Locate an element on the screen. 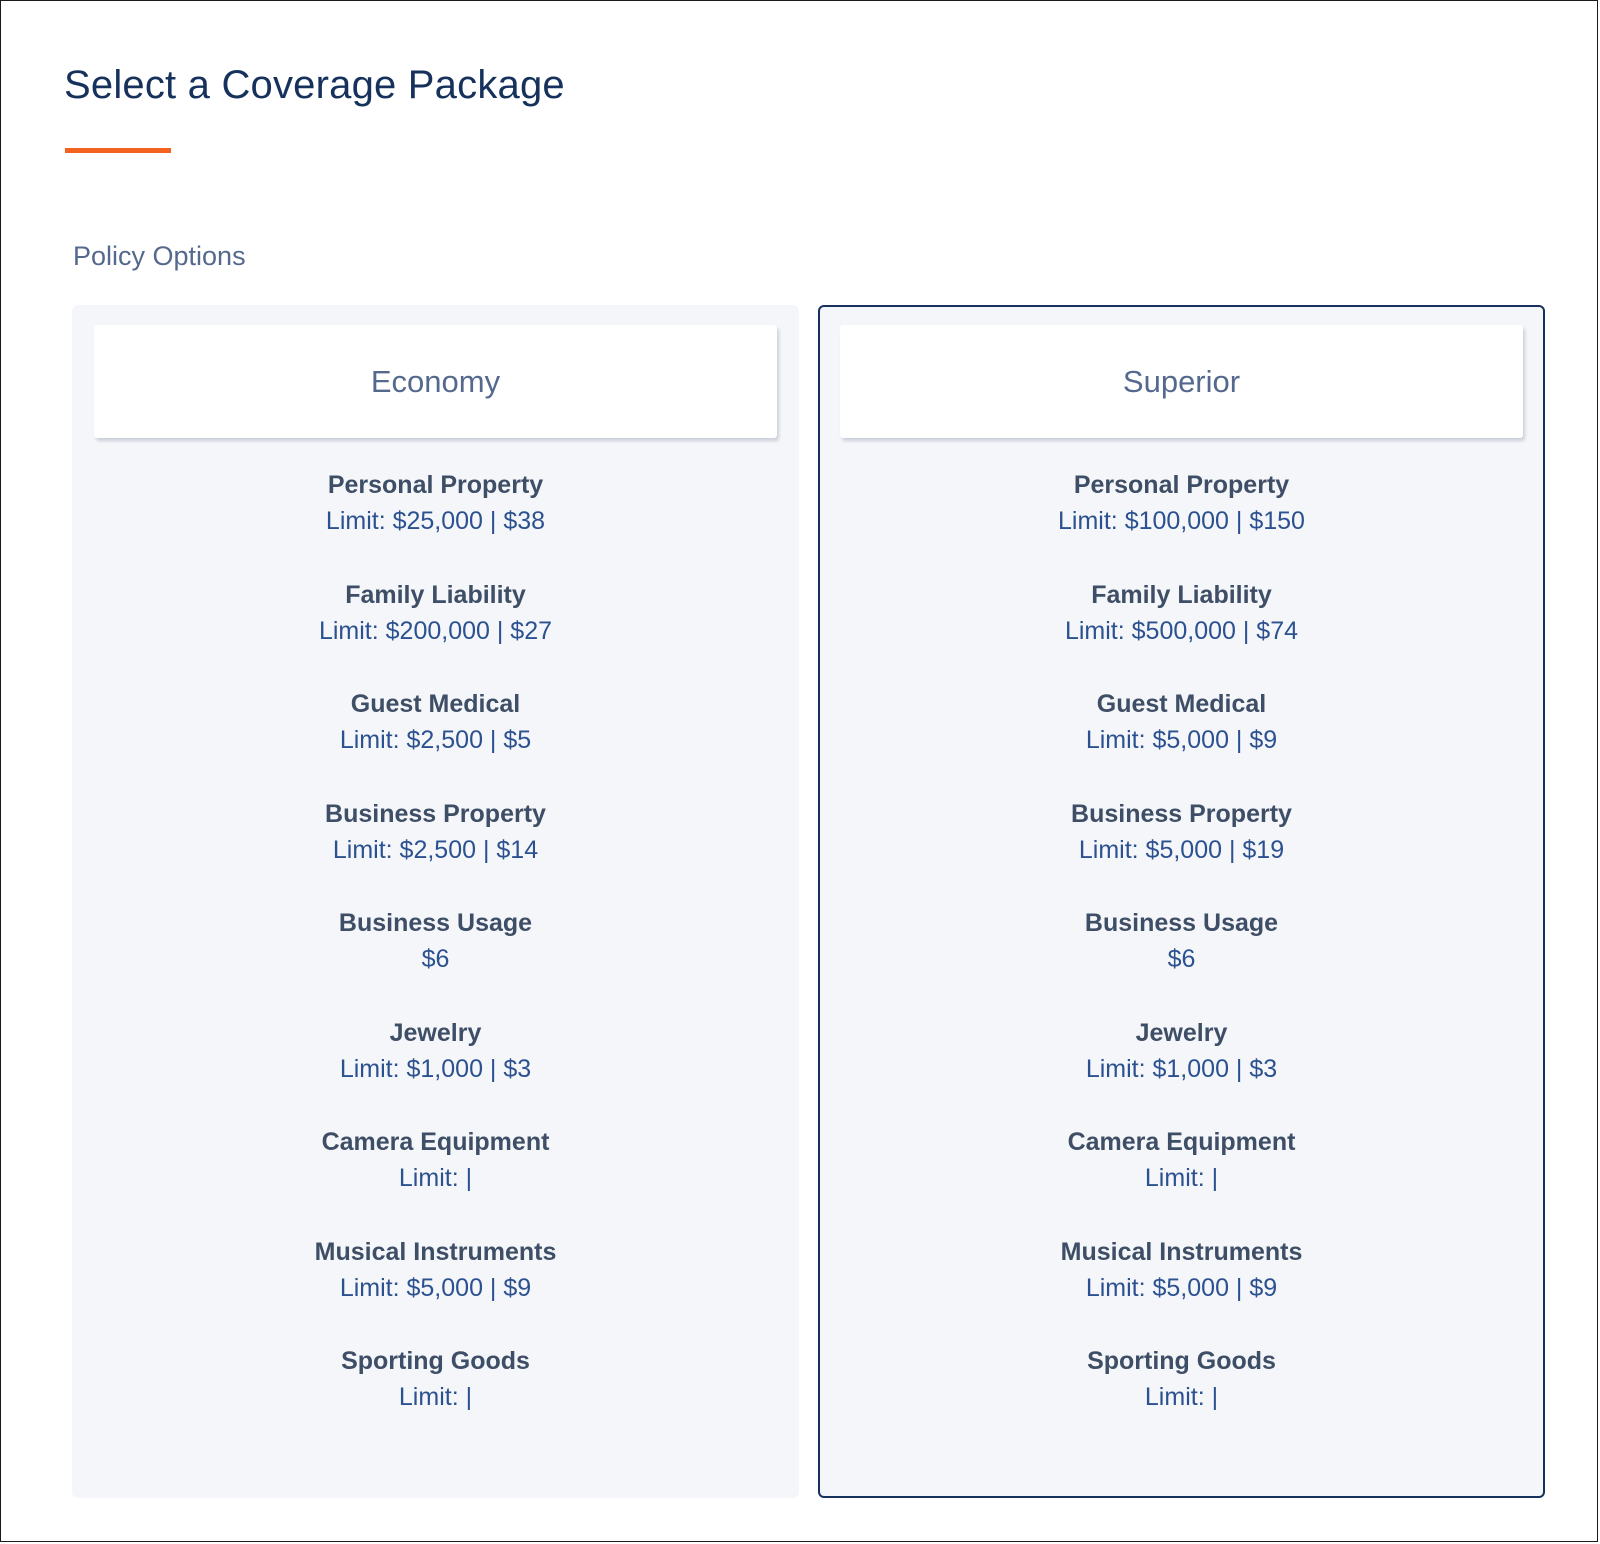 The image size is (1600, 1544). coverage-limit-price: Limit: $2,500 | $5 is located at coordinates (435, 740).